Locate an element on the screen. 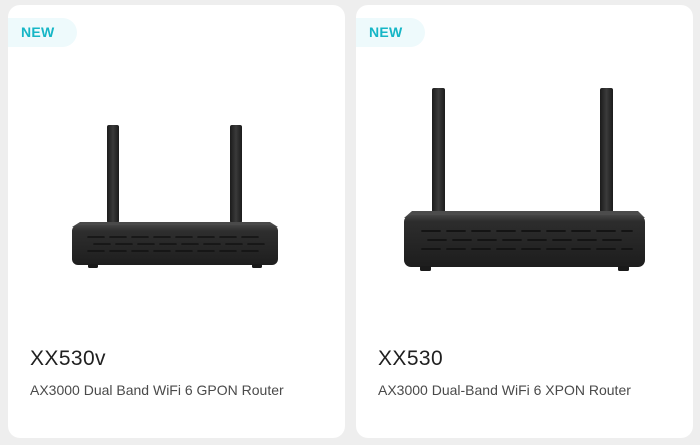 Image resolution: width=700 pixels, height=445 pixels. product-description: AX3000 Dual-Band WiFi 6 XPON Router is located at coordinates (504, 390).